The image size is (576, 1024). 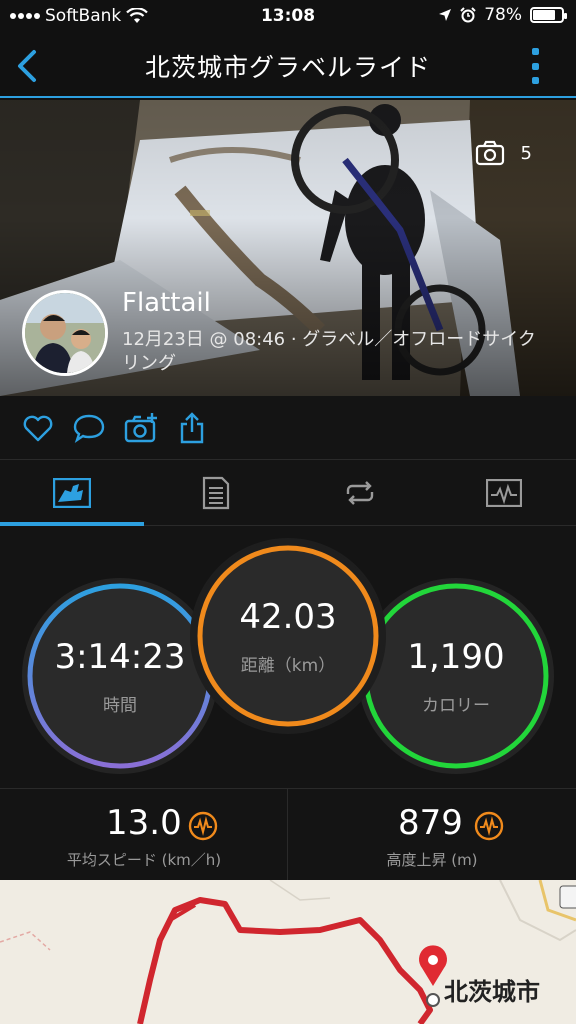 What do you see at coordinates (526, 153) in the screenshot?
I see `photo-count: 5` at bounding box center [526, 153].